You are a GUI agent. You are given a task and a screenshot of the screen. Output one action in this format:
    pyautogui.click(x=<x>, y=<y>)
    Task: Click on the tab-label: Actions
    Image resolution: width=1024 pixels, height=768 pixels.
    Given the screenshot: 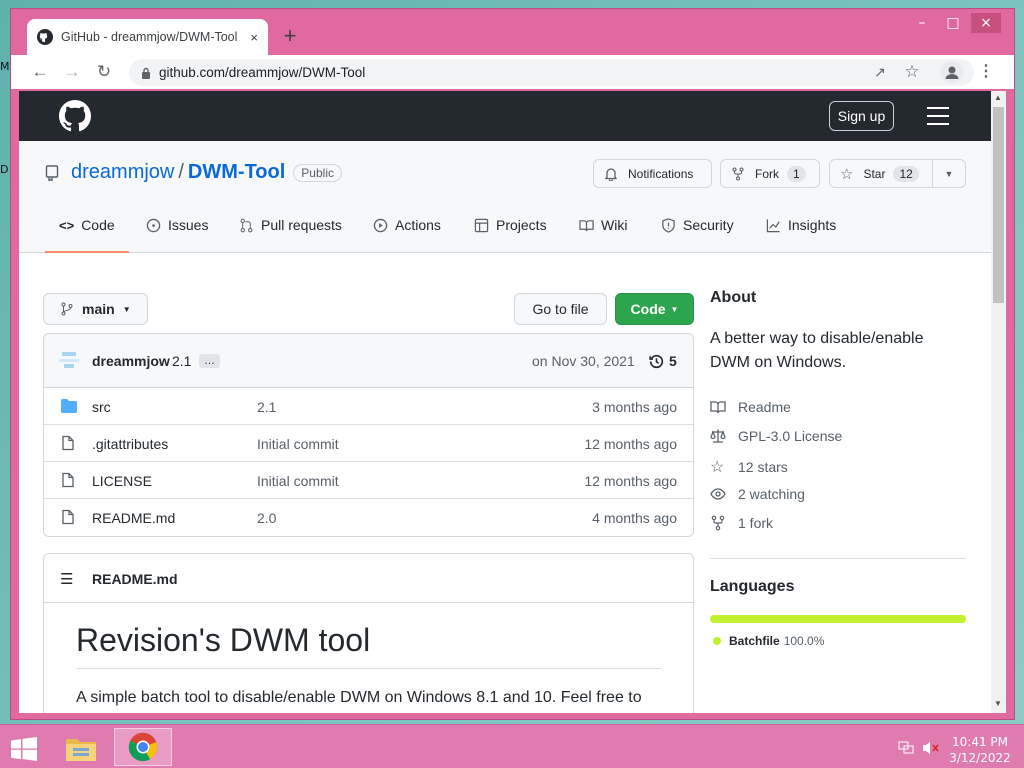 What is the action you would take?
    pyautogui.click(x=418, y=225)
    